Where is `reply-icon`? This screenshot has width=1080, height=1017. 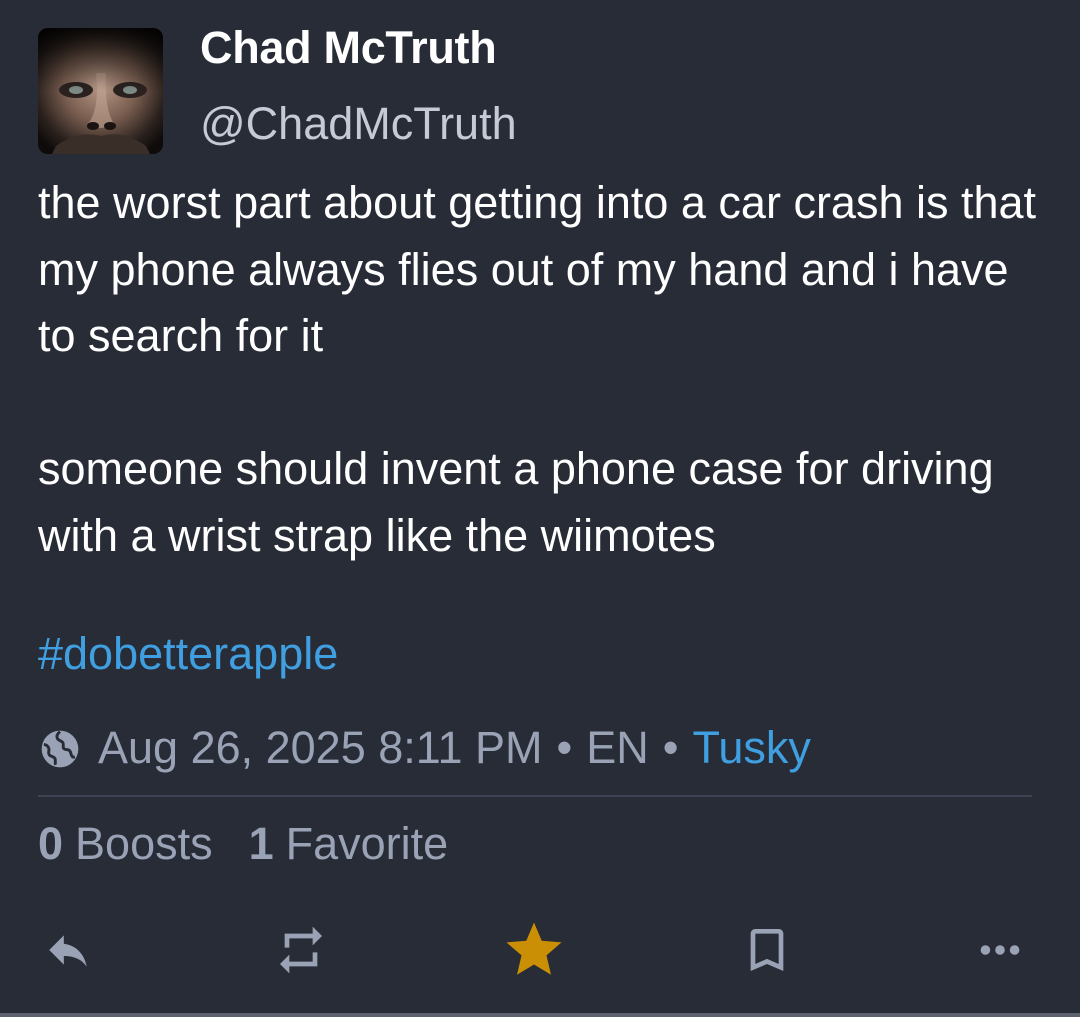 reply-icon is located at coordinates (68, 951).